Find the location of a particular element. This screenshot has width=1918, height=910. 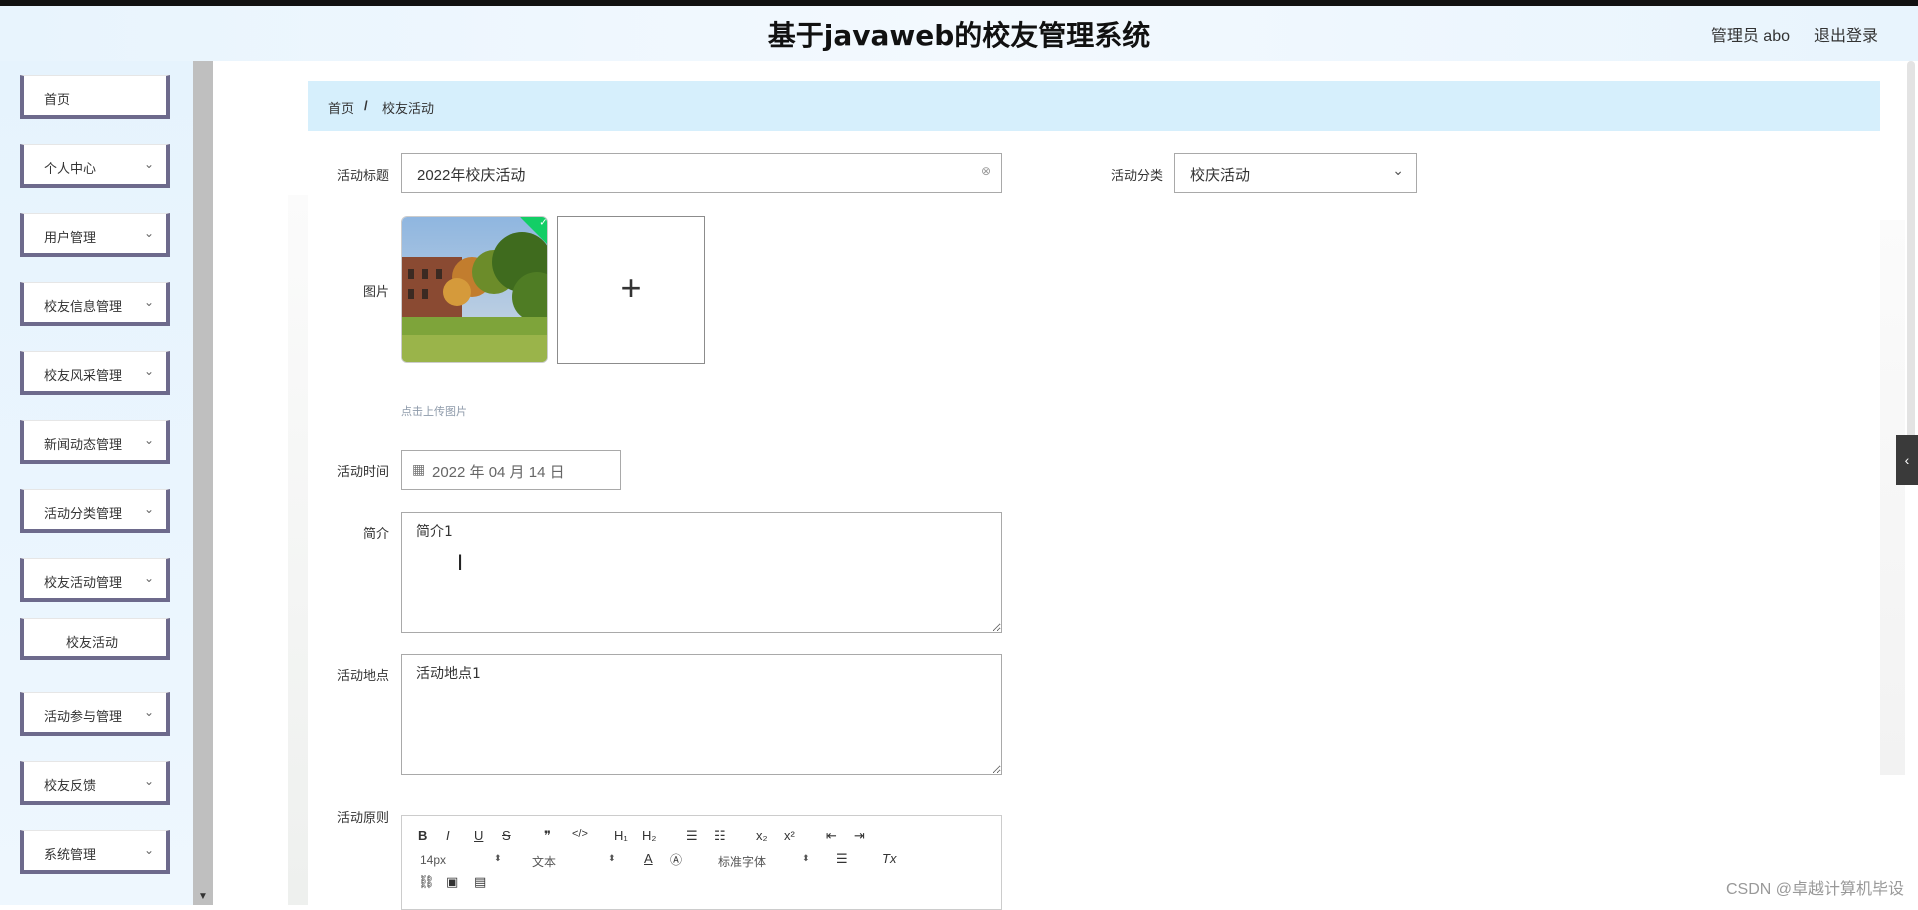

italic-button: I is located at coordinates (448, 835).